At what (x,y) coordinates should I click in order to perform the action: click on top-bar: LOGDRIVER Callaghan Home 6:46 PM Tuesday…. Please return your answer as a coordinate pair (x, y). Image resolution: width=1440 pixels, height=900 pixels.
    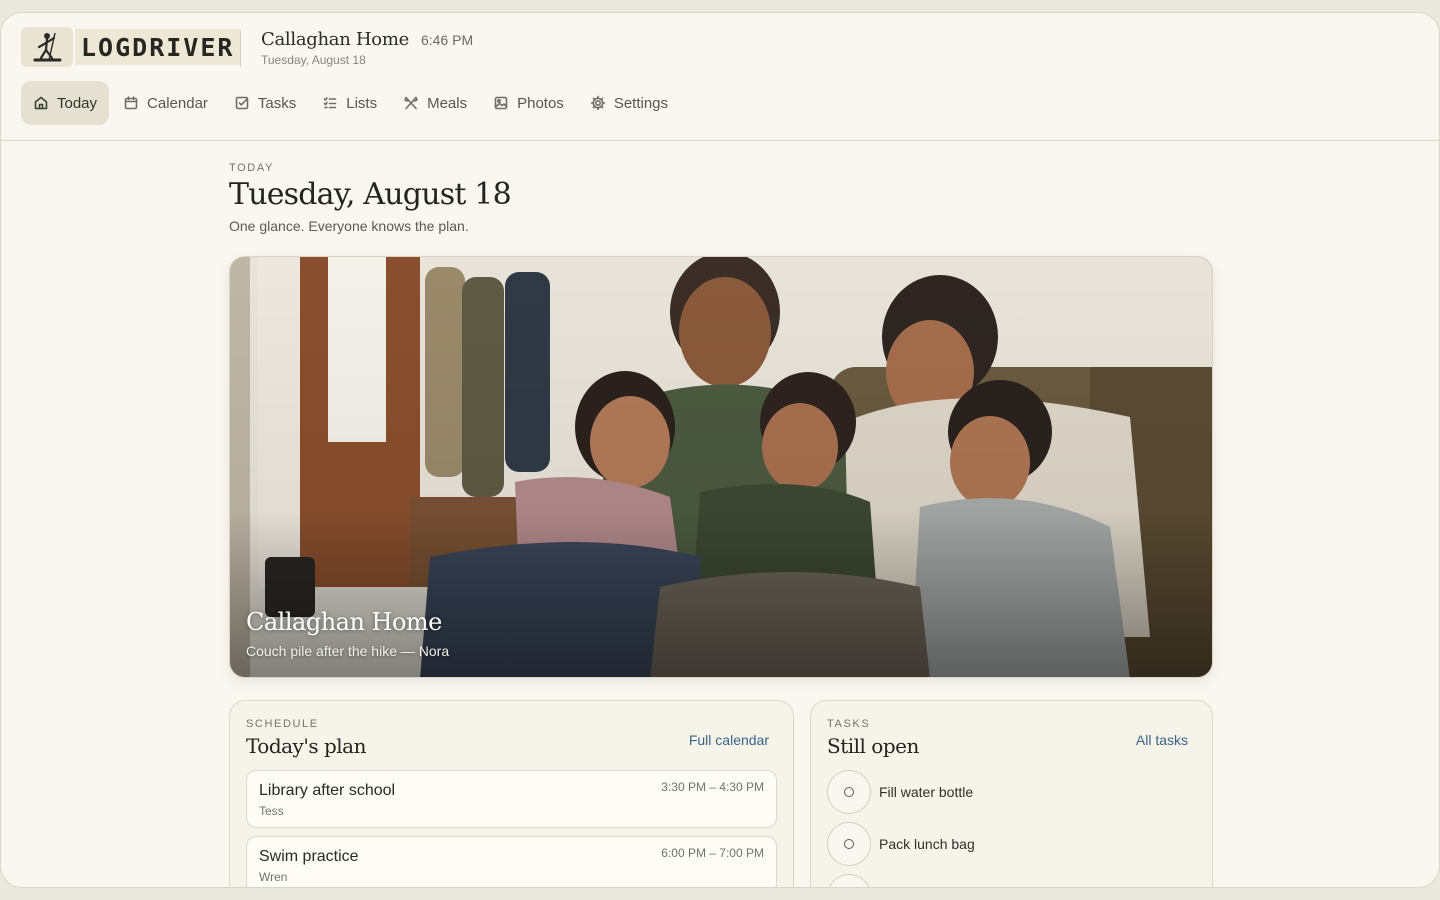
    Looking at the image, I should click on (720, 77).